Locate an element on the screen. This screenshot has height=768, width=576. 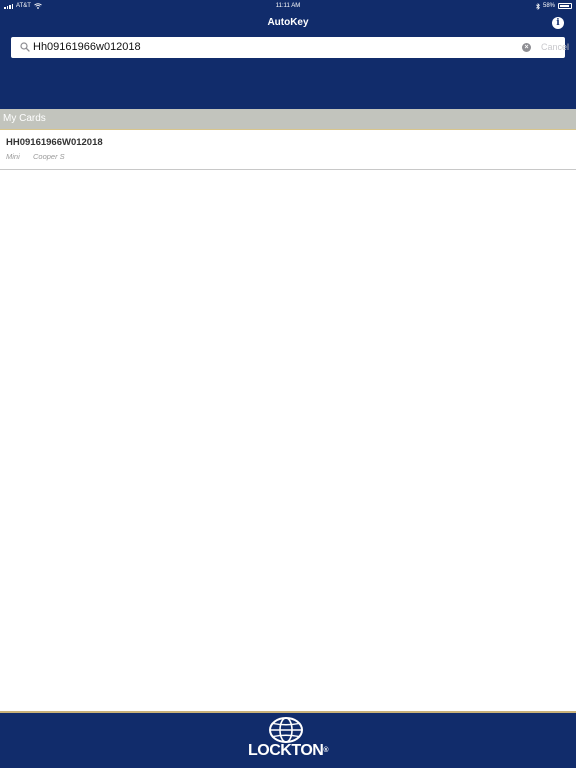
footer: LOCKTON® is located at coordinates (288, 739).